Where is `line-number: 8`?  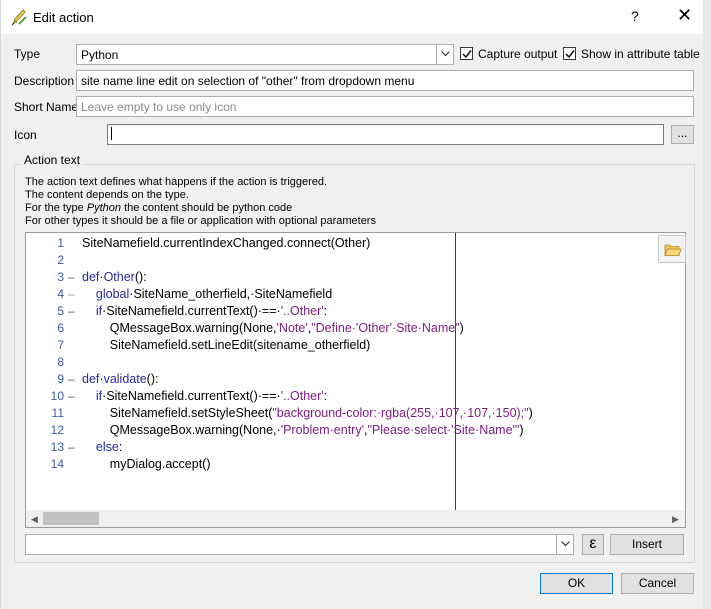
line-number: 8 is located at coordinates (60, 362).